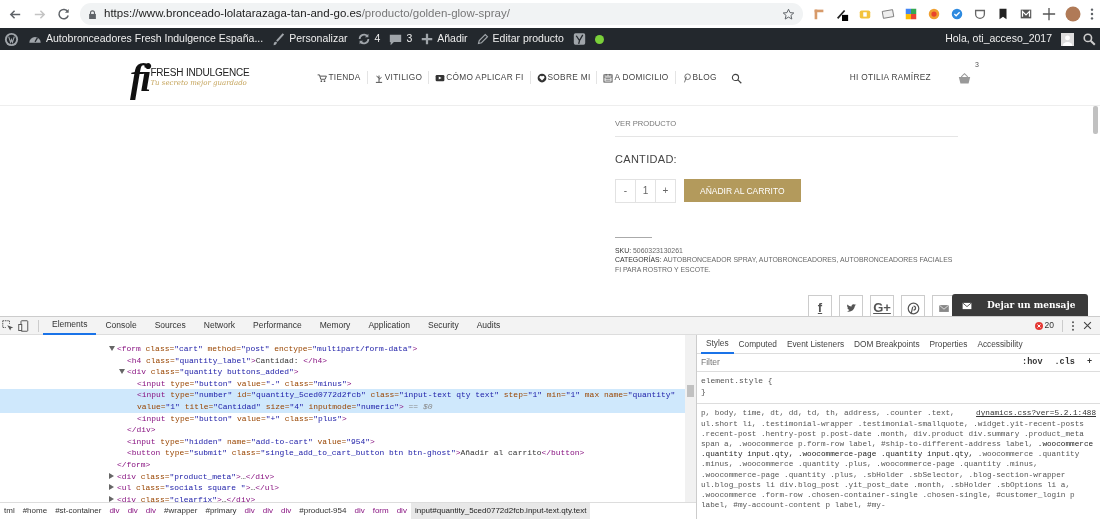 Image resolution: width=1100 pixels, height=519 pixels. What do you see at coordinates (482, 39) in the screenshot?
I see `pencil-icon` at bounding box center [482, 39].